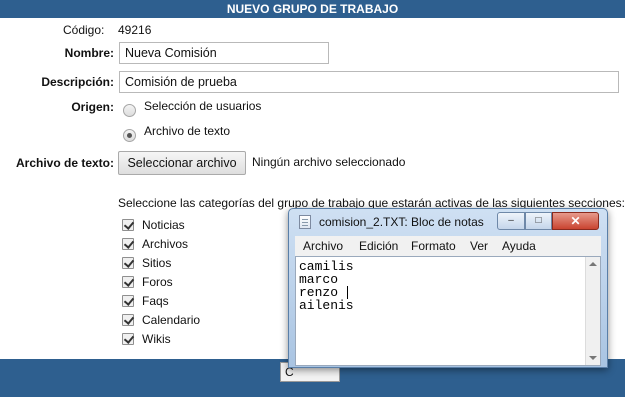  I want to click on menu-archivo: Archivo, so click(323, 246).